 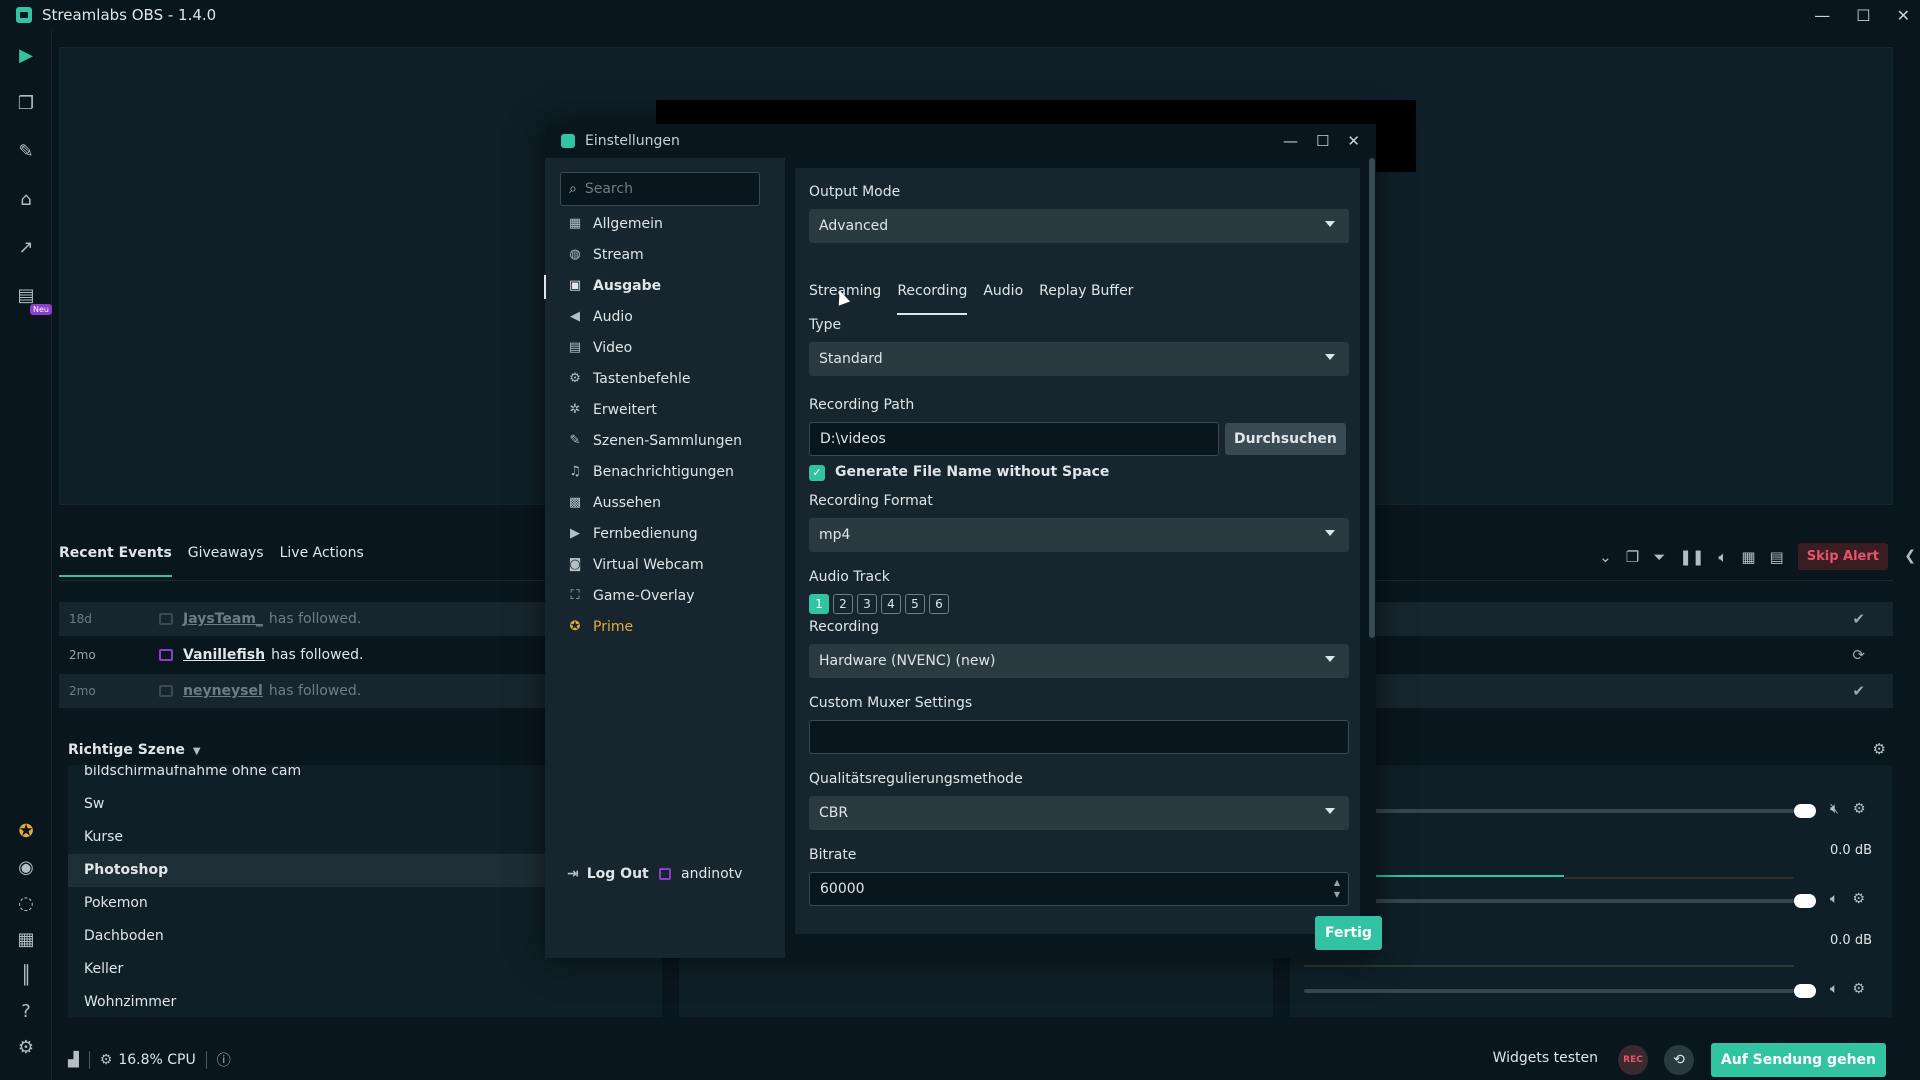 What do you see at coordinates (1842, 556) in the screenshot?
I see `skip-alert-button: Skip Alert` at bounding box center [1842, 556].